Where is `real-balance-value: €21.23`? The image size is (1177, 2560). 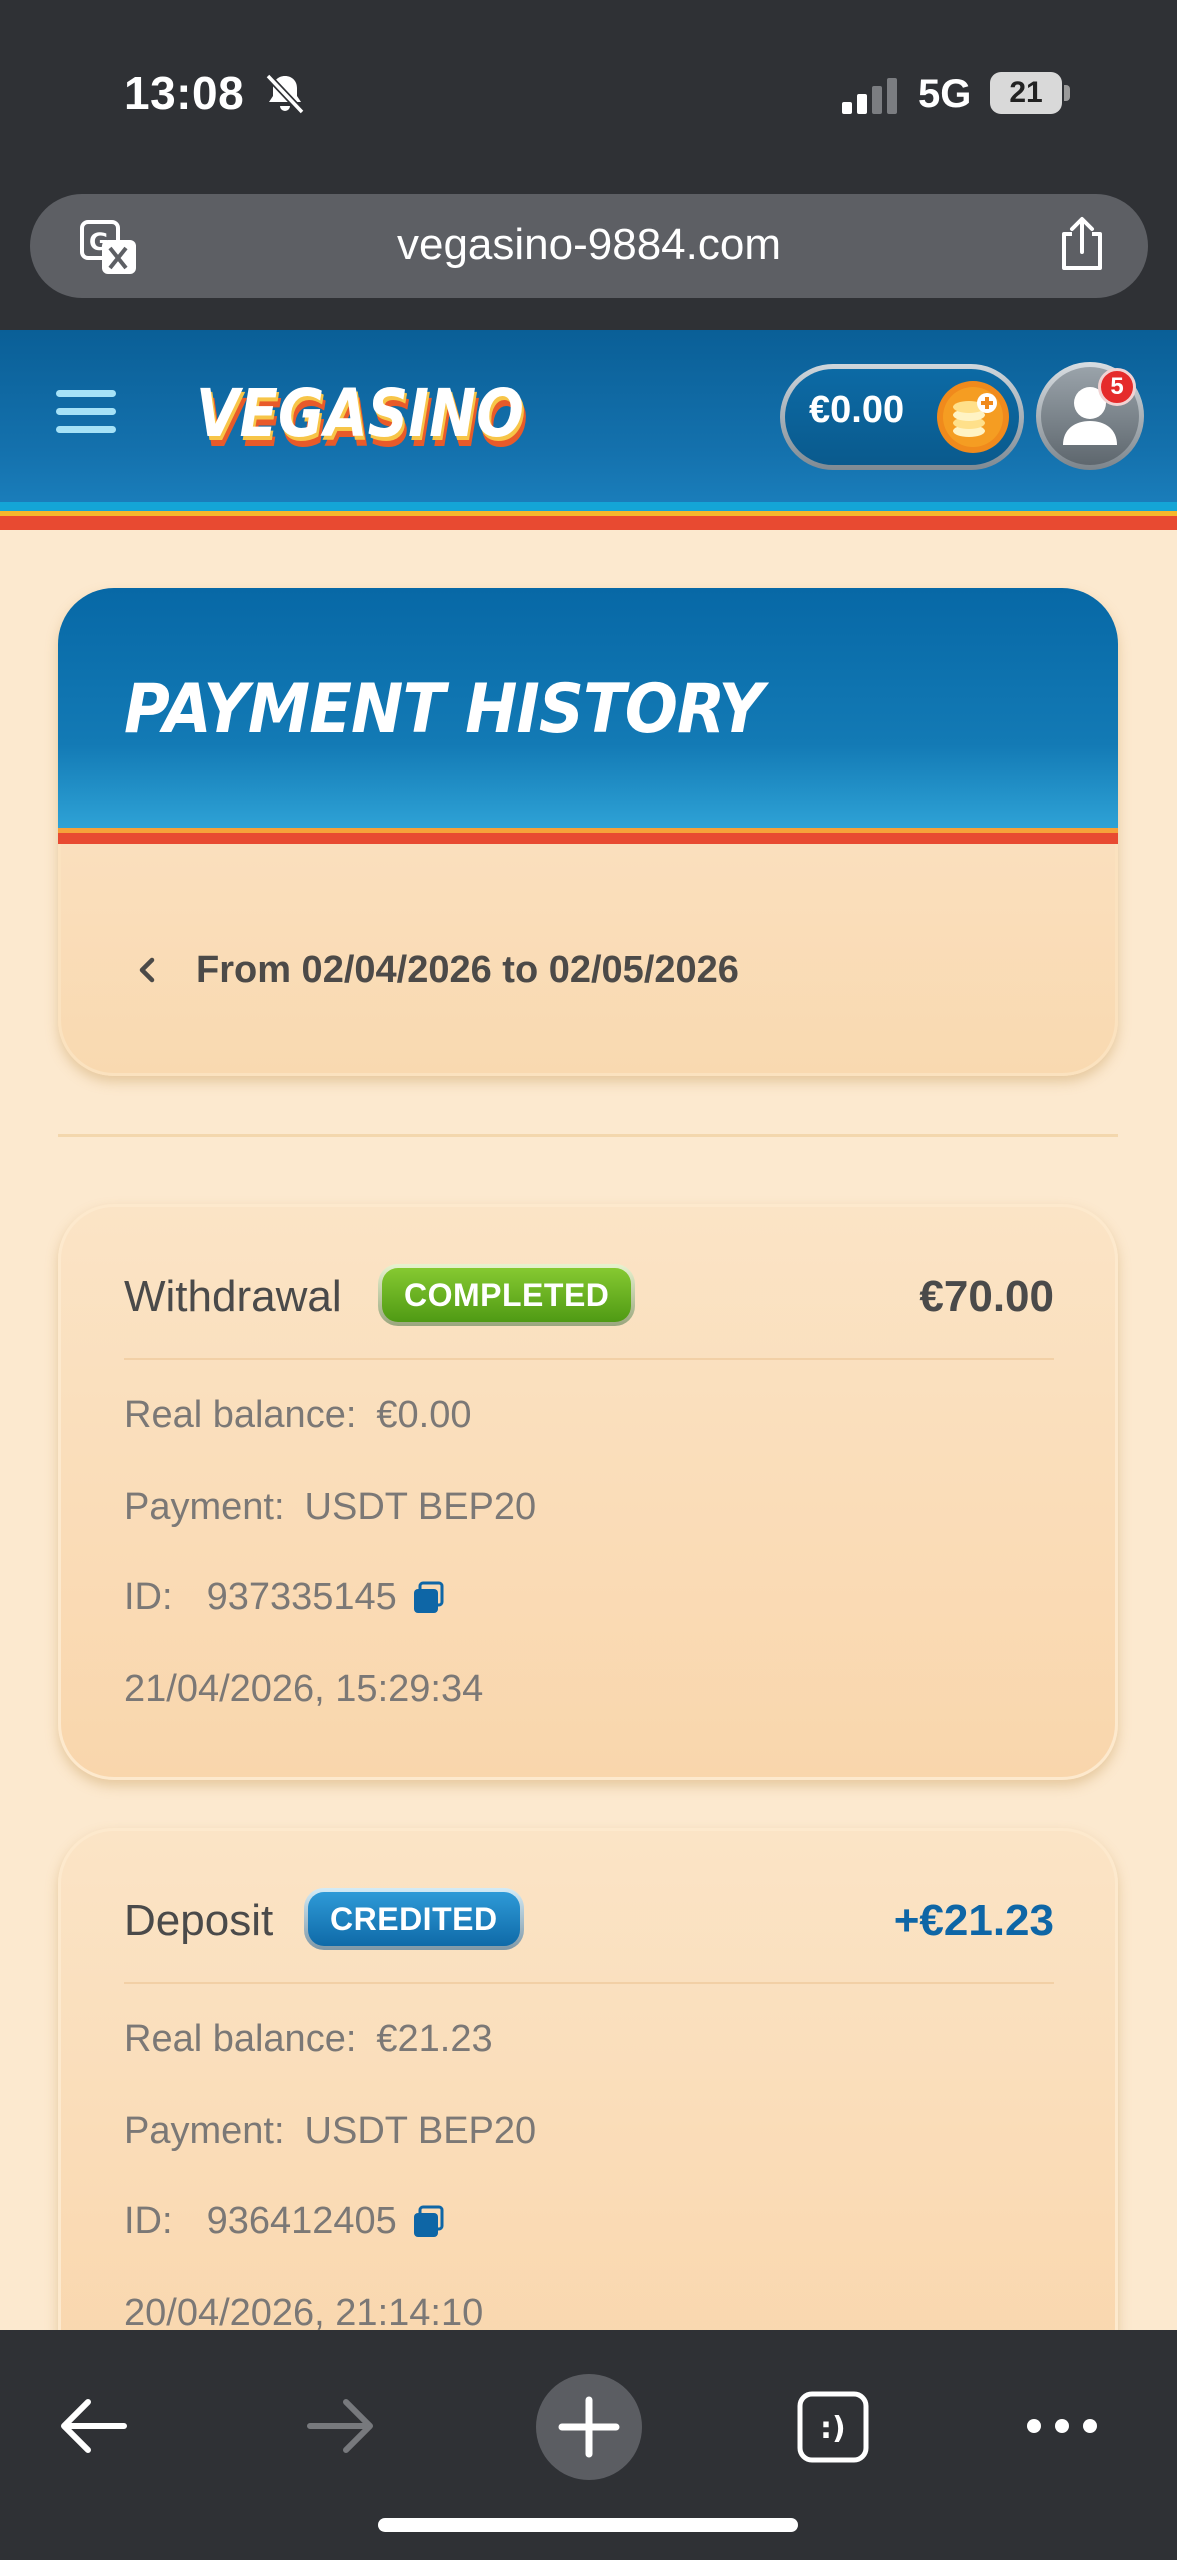 real-balance-value: €21.23 is located at coordinates (434, 2039).